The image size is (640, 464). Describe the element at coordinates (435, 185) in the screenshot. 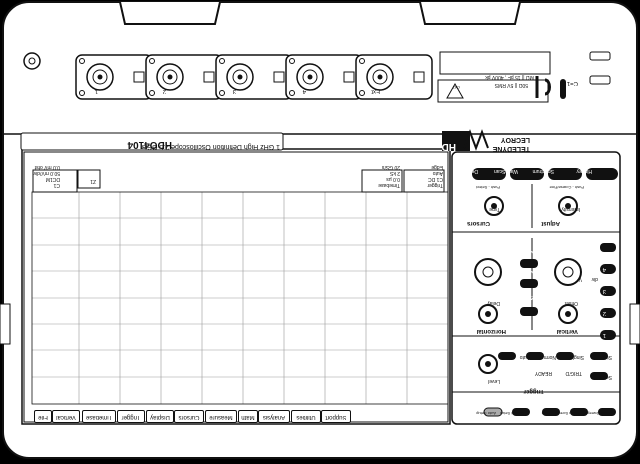

I see `trigger-box-title: Trigger` at that location.